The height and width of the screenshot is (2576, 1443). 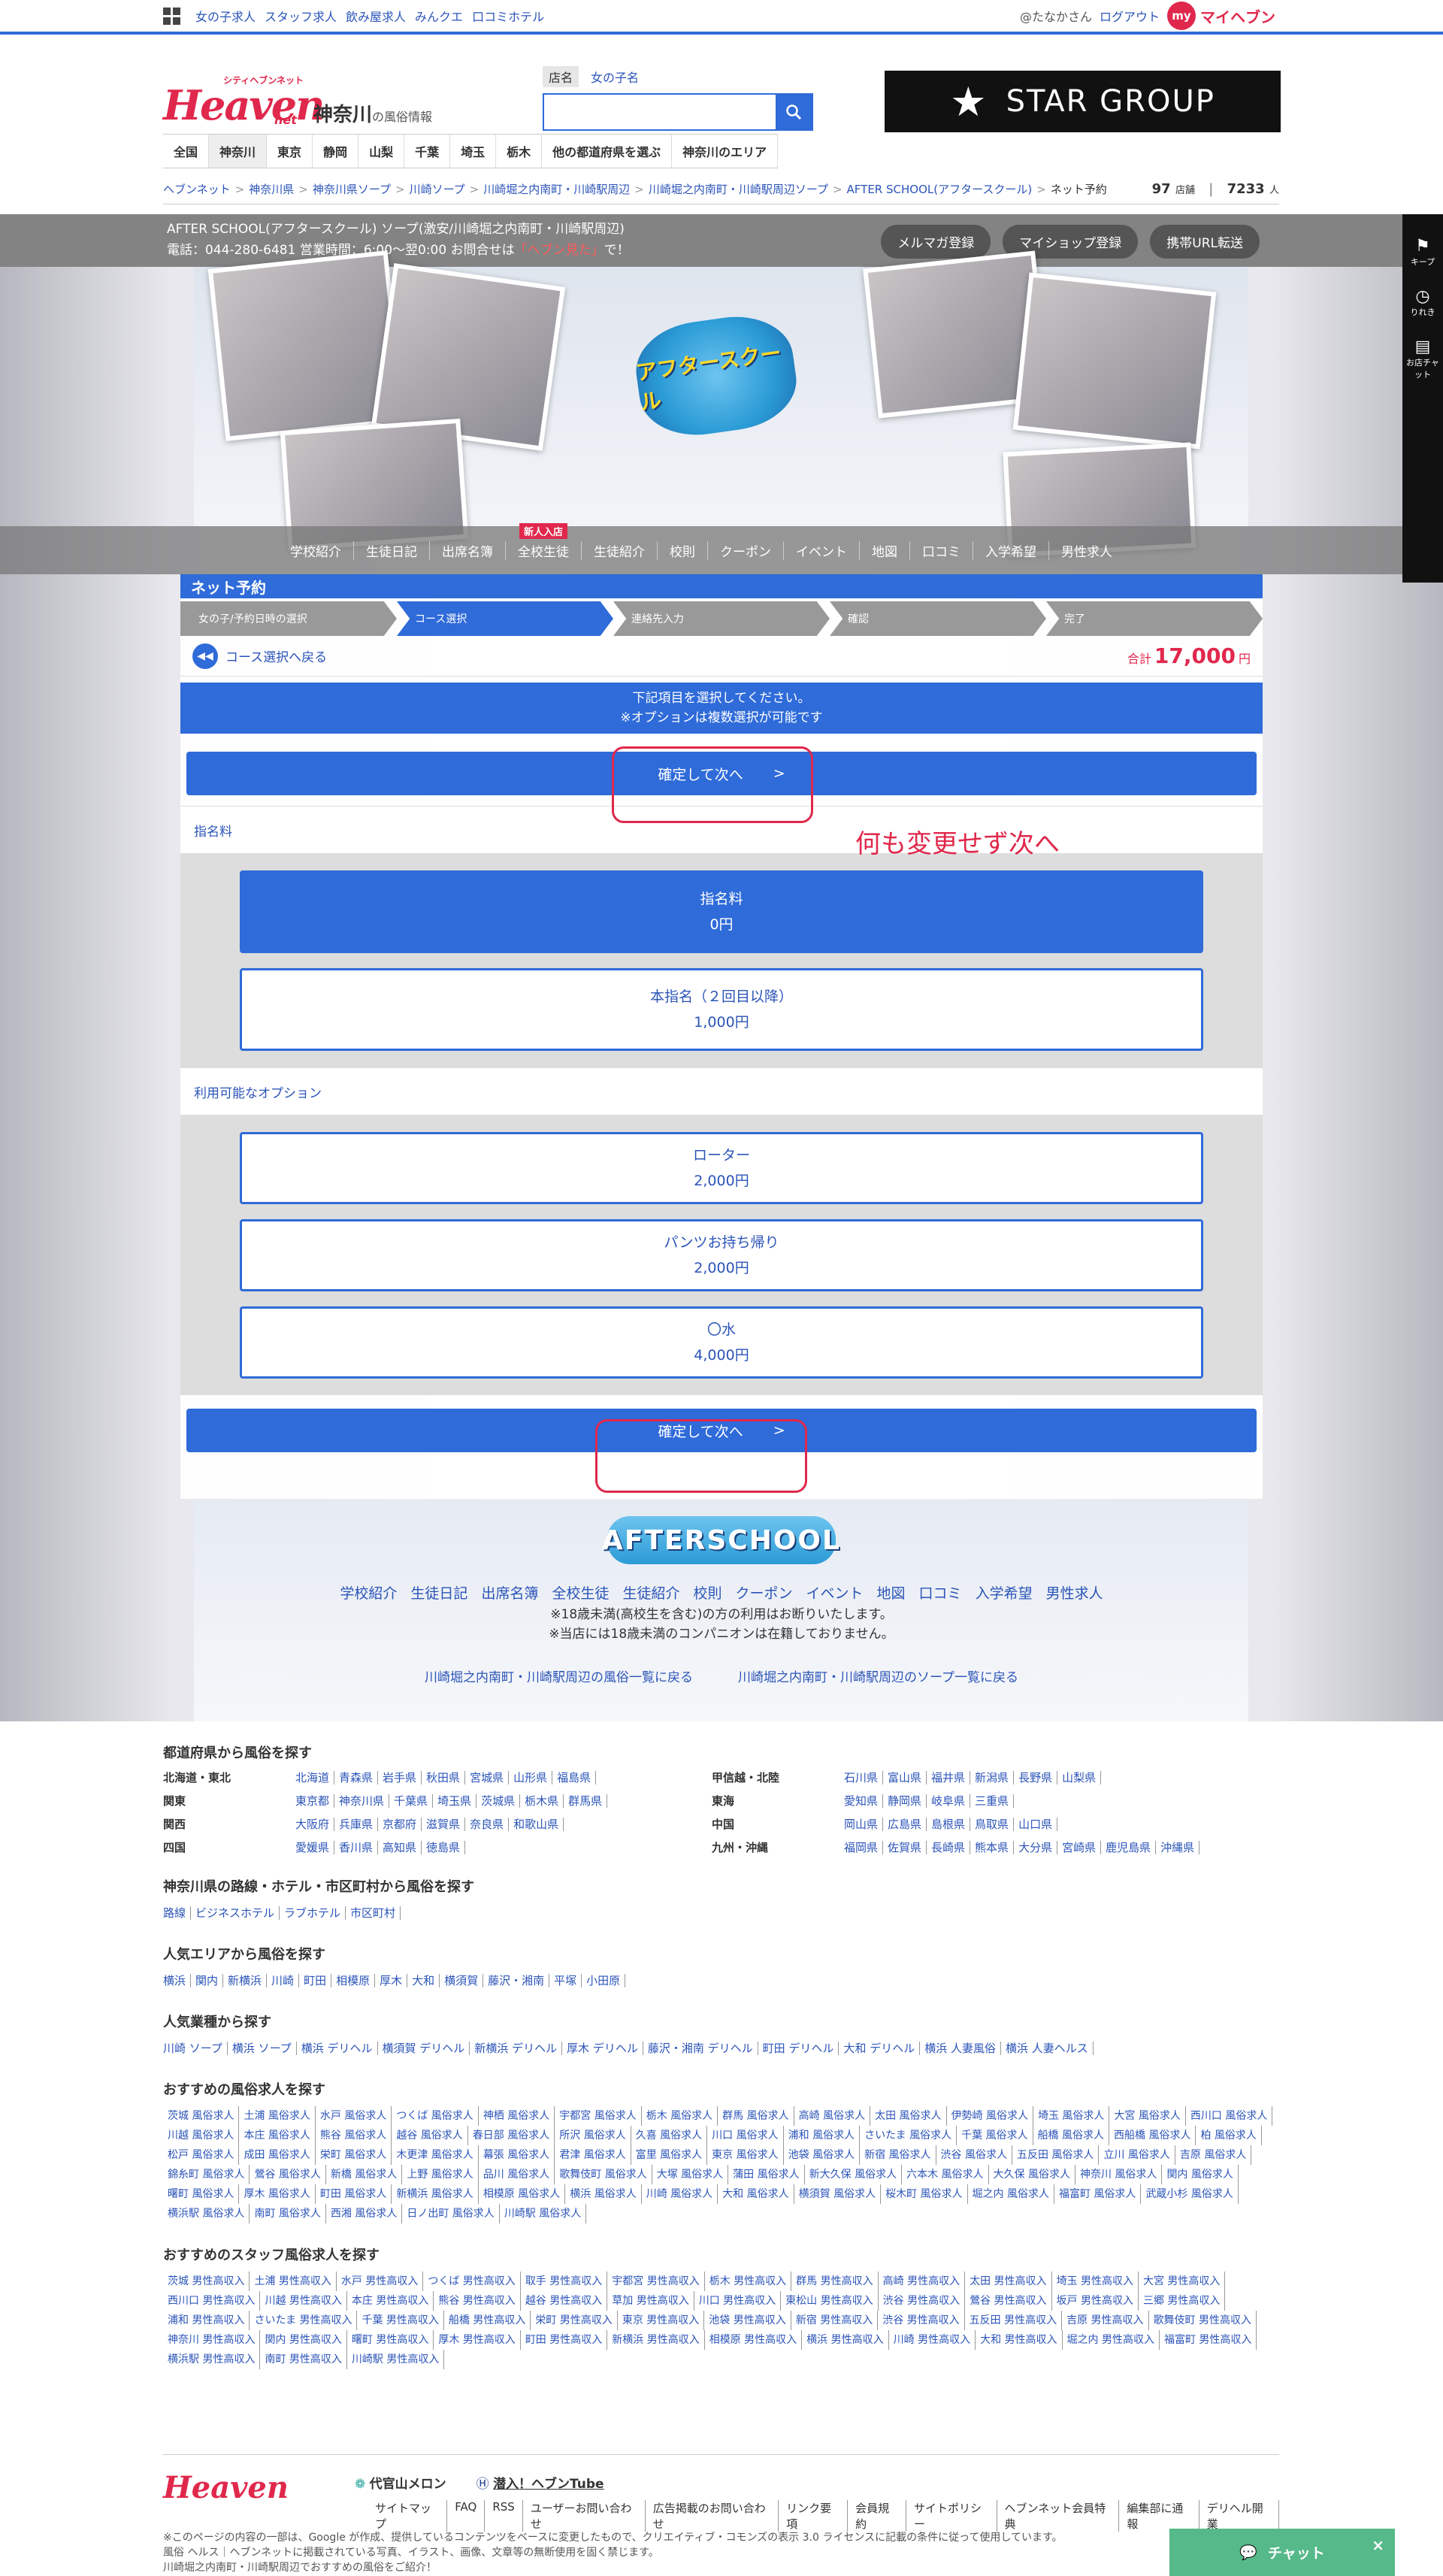 I want to click on pref-link: 宮城県, so click(x=487, y=1777).